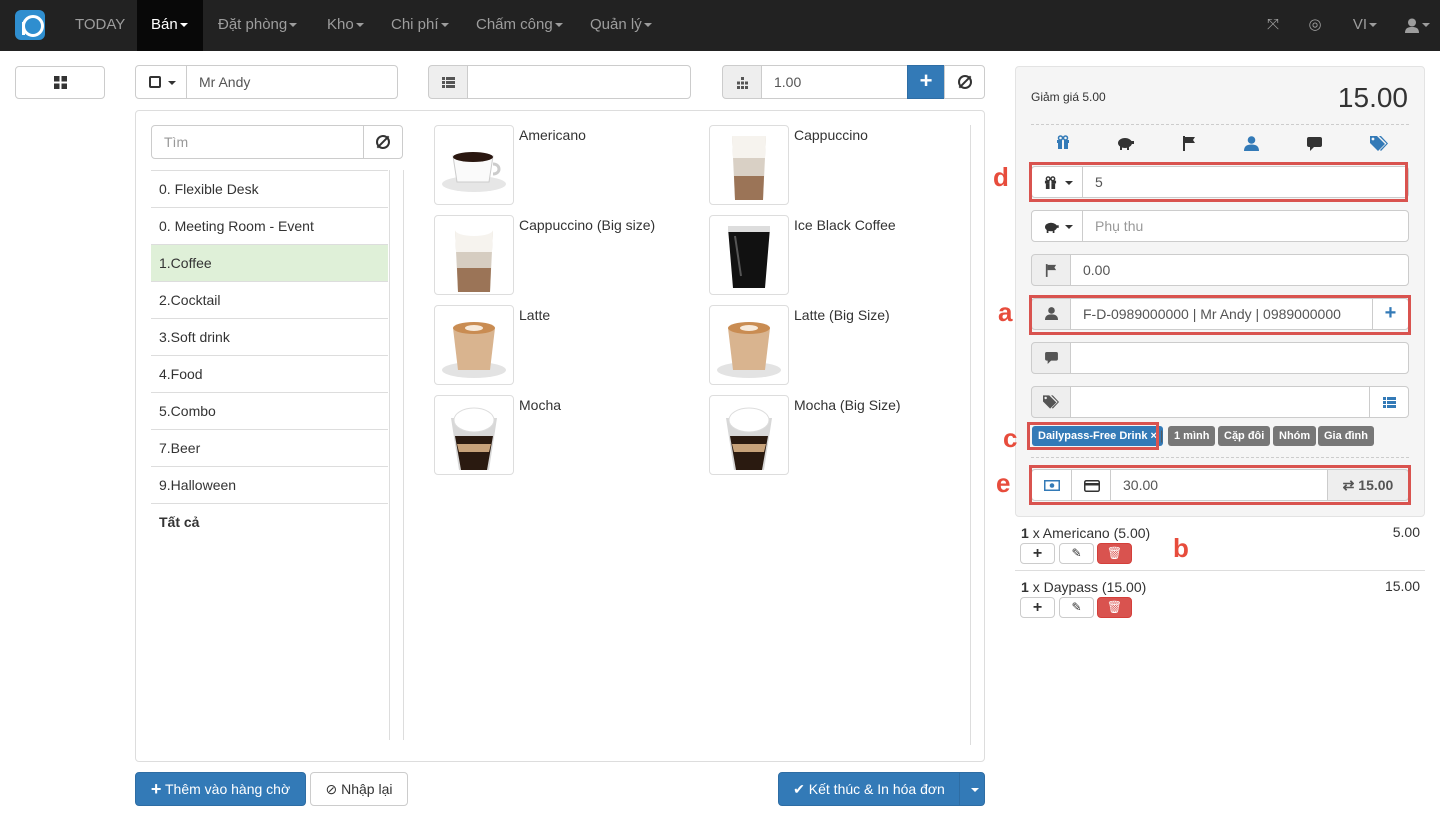 The width and height of the screenshot is (1440, 821). I want to click on nav-ban: Bán, so click(170, 25).